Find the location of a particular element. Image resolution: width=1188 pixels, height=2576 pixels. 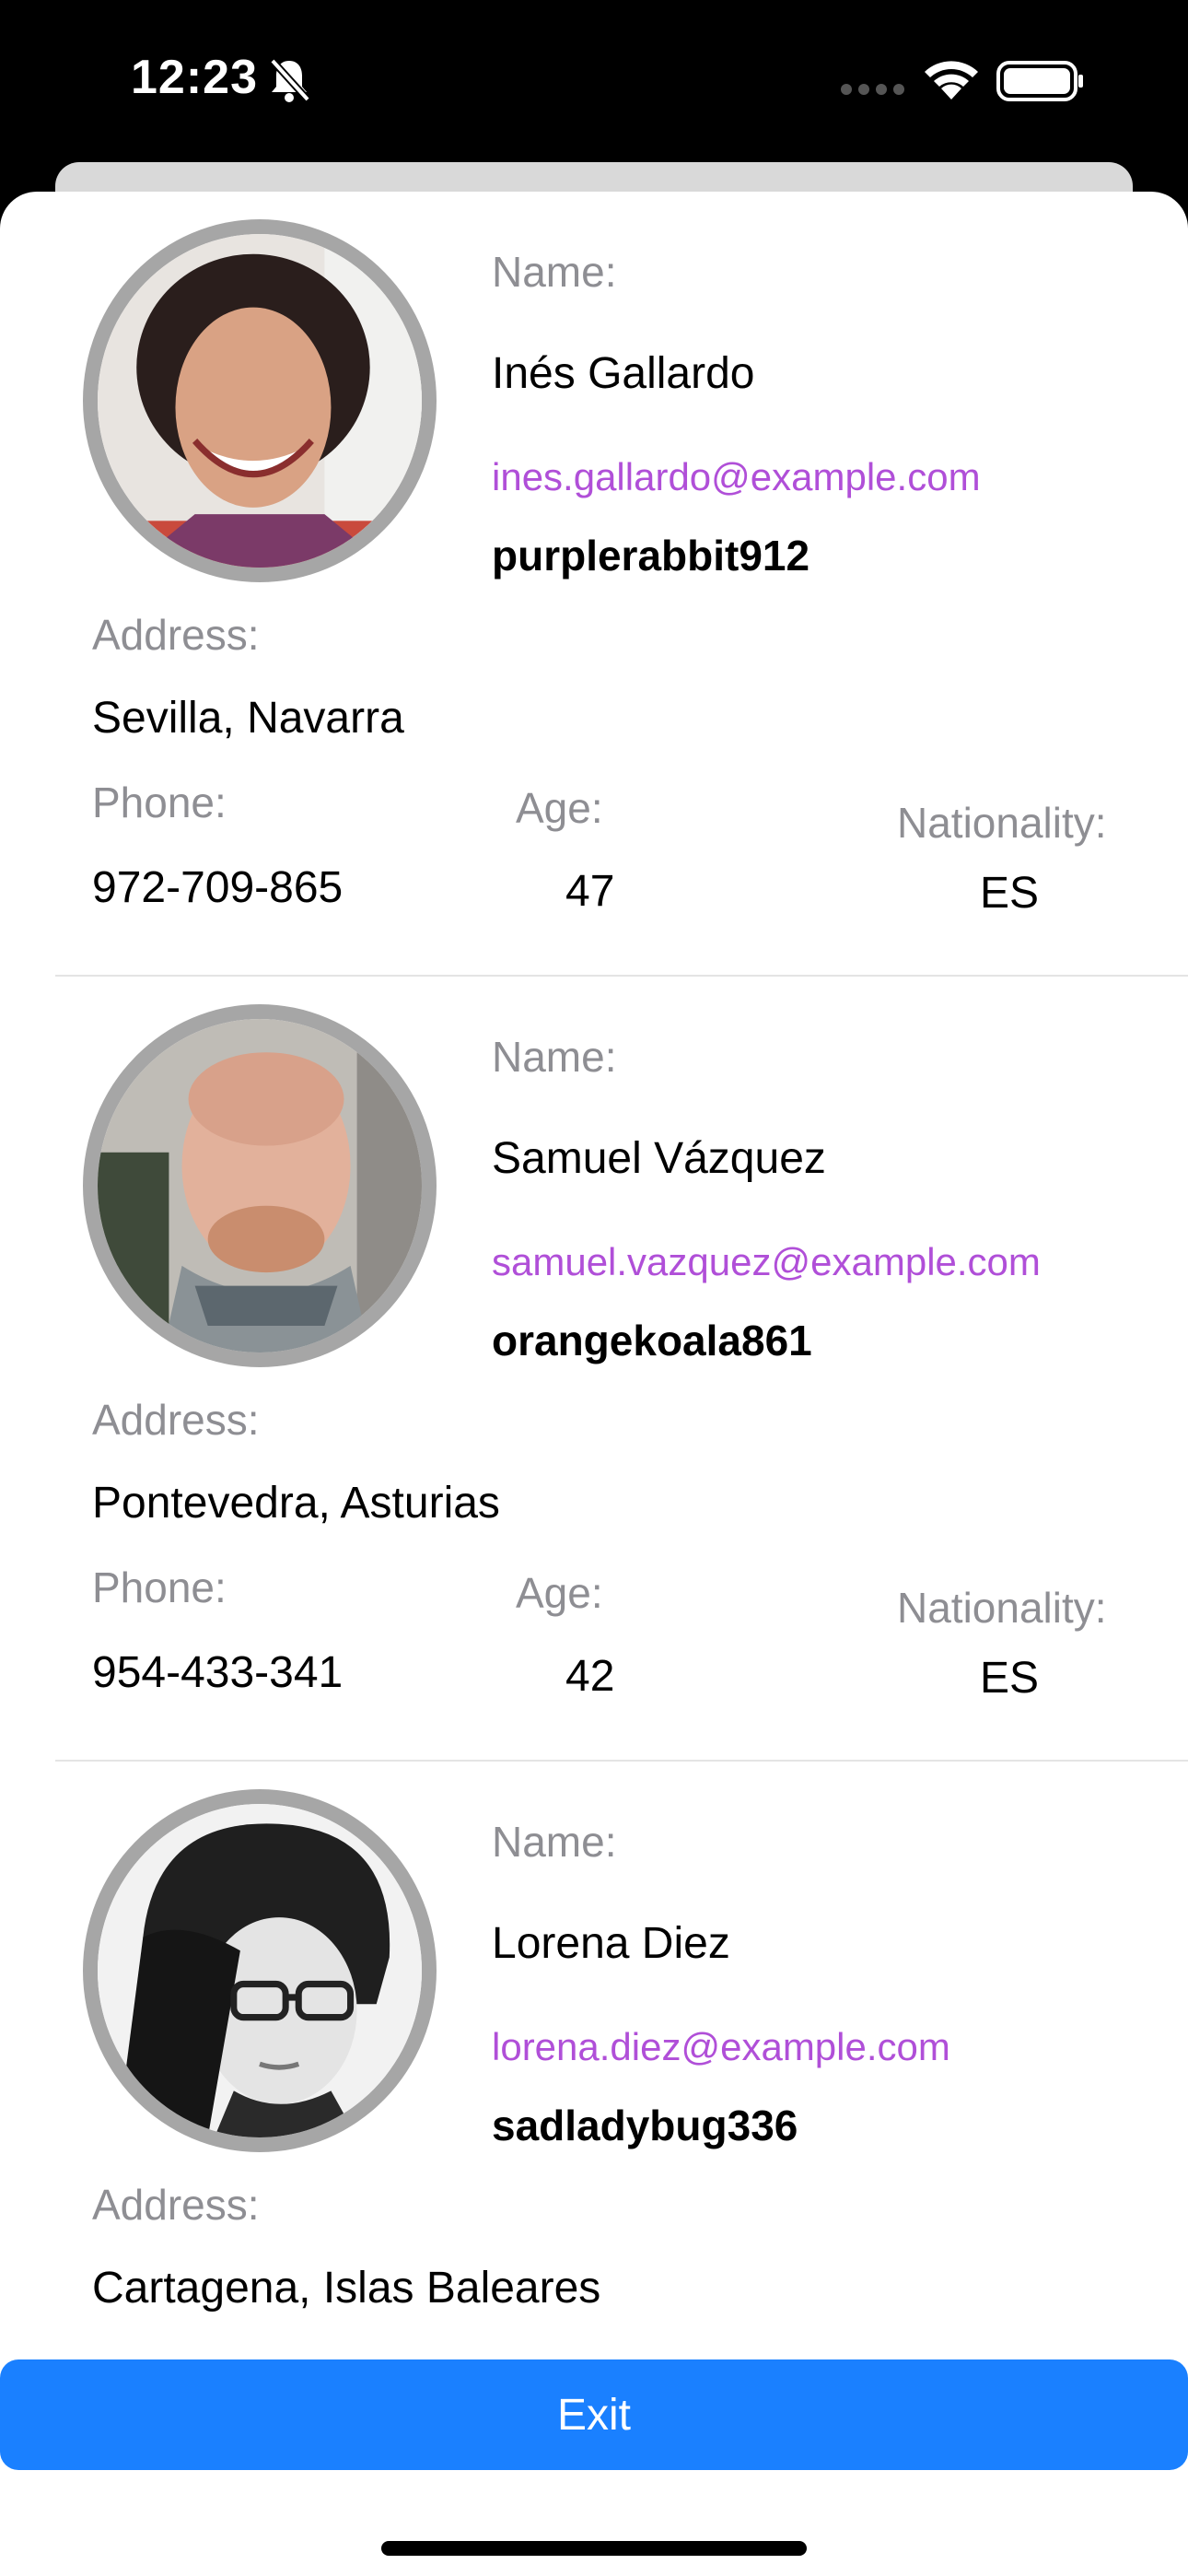

status-bar: 12:23 is located at coordinates (594, 83).